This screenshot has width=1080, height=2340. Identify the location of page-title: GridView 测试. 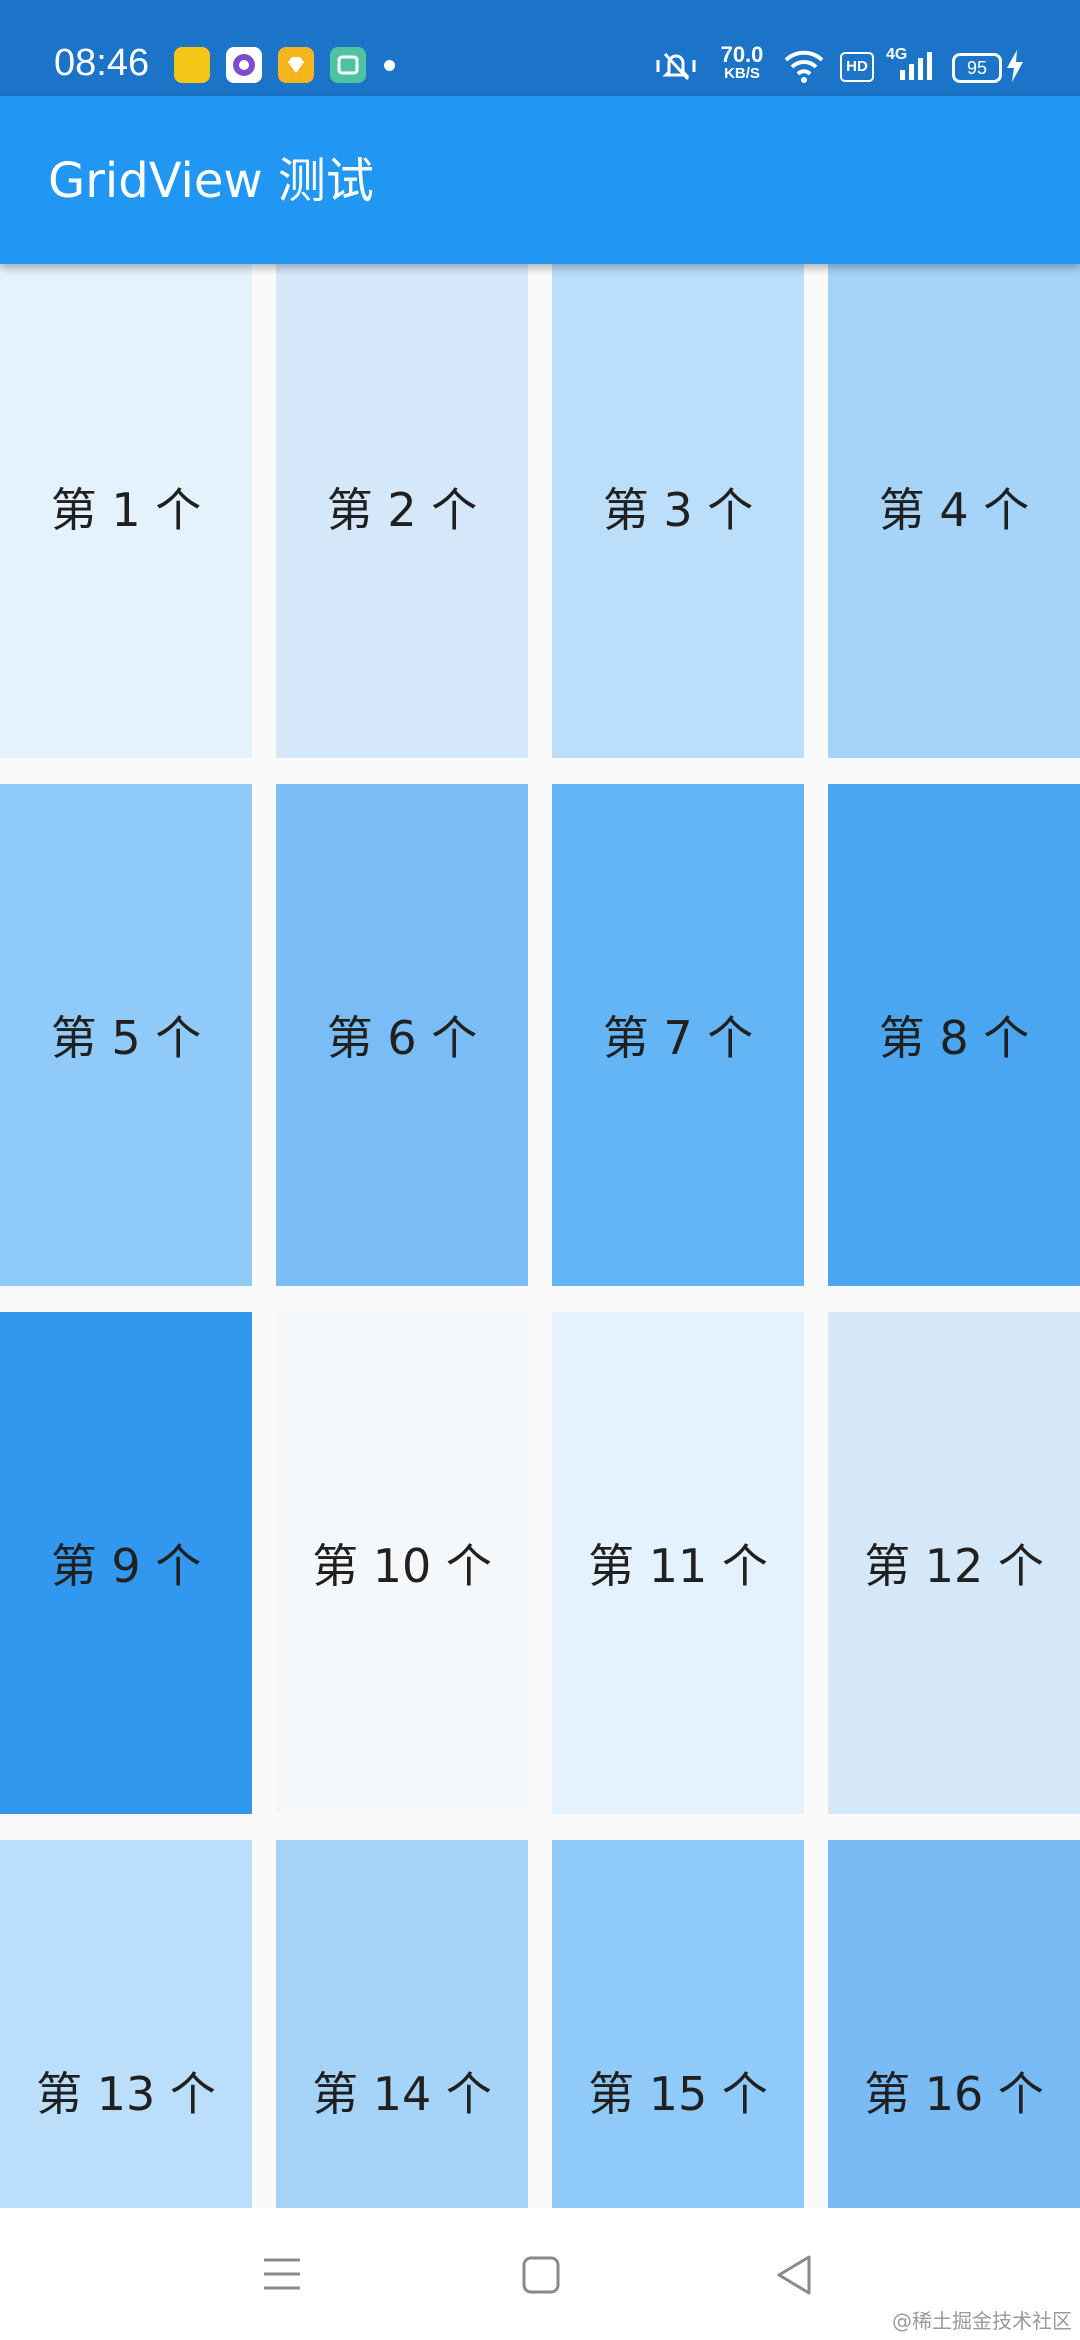
(211, 181).